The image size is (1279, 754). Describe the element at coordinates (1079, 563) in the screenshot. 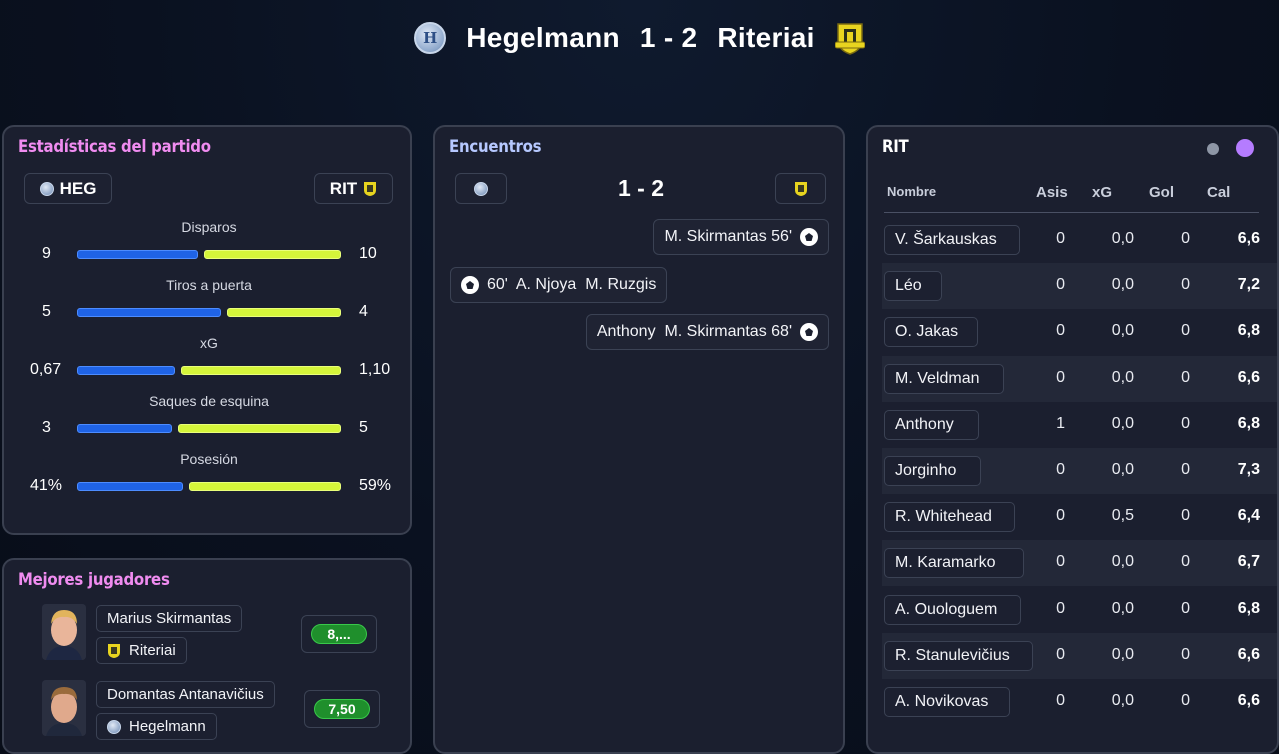

I see `table-row: M. Karamarko 0 0,0 0 6,7` at that location.